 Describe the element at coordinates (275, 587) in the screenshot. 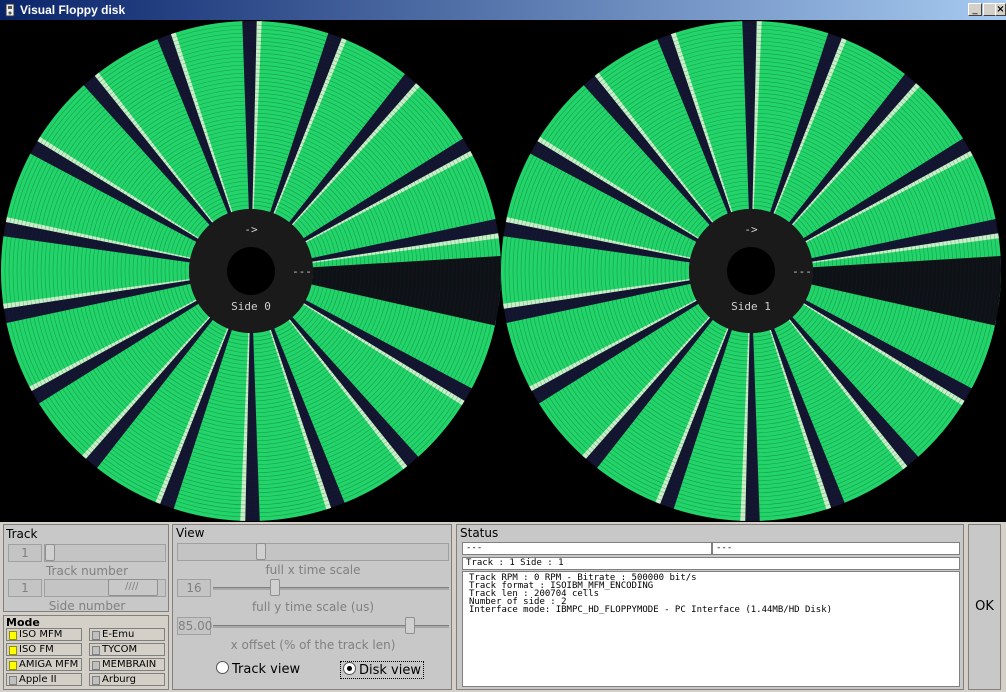

I see `y-scale-slider-thumb` at that location.